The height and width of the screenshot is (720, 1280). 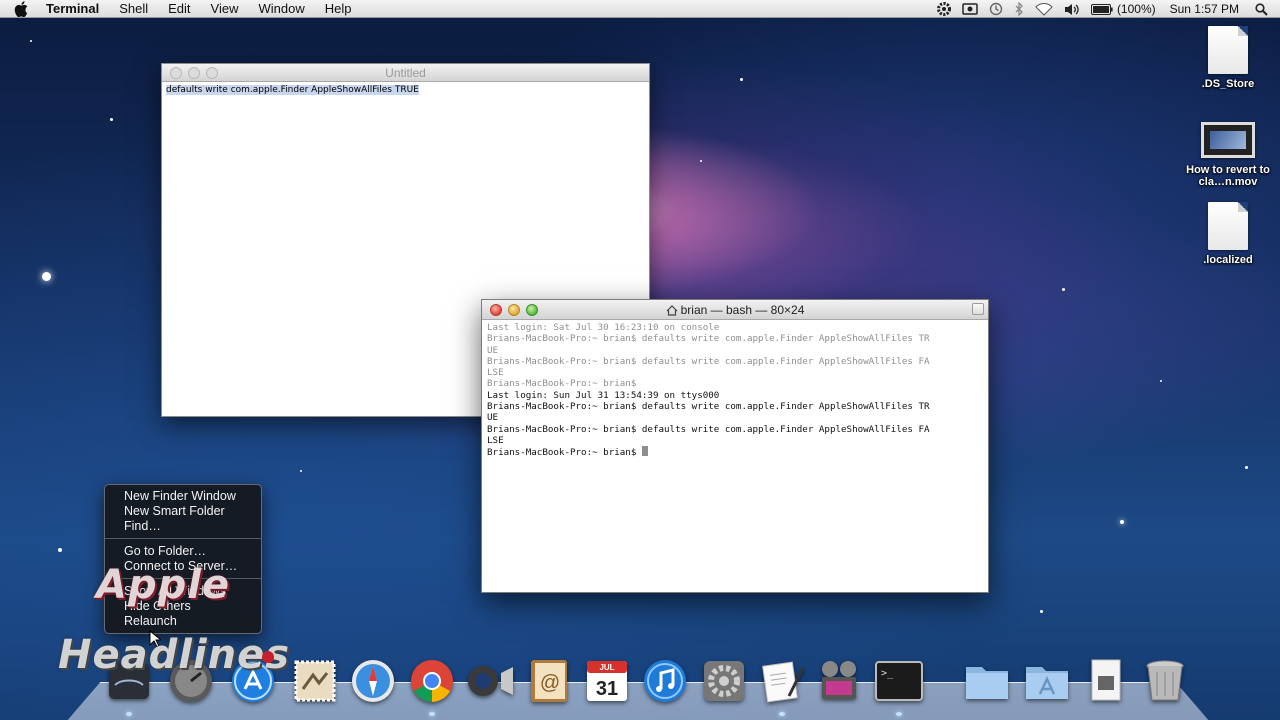 I want to click on terminal-titlebar: brian — bash — 80×24, so click(x=735, y=310).